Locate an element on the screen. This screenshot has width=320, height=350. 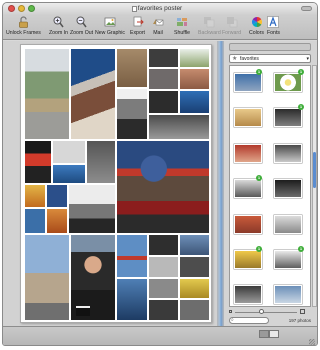
new-graphic-button: New Graphic is located at coordinates (110, 26).